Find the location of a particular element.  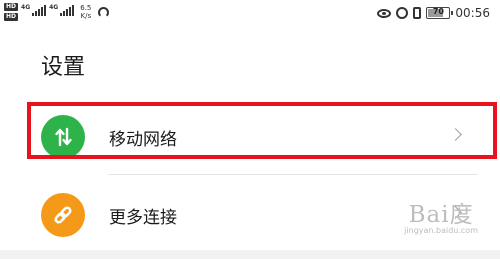

signal-icon-1: 4G is located at coordinates (34, 10).